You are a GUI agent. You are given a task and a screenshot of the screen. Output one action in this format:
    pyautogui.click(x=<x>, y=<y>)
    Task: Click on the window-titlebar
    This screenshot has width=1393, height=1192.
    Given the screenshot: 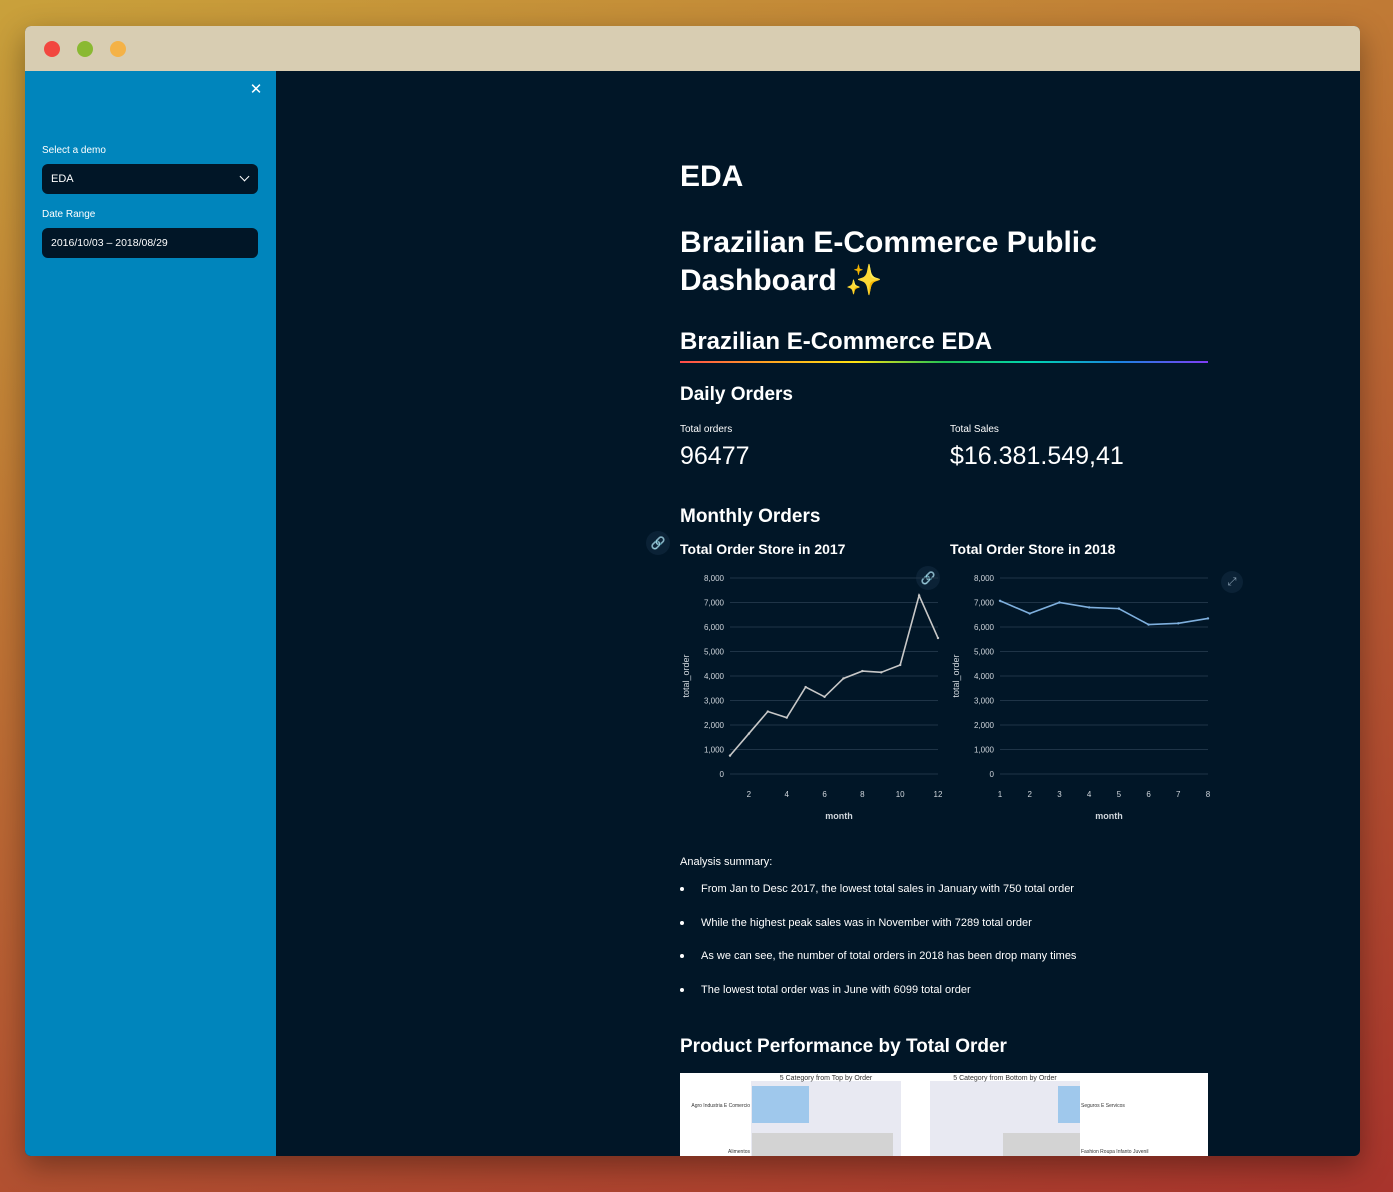 What is the action you would take?
    pyautogui.click(x=692, y=48)
    